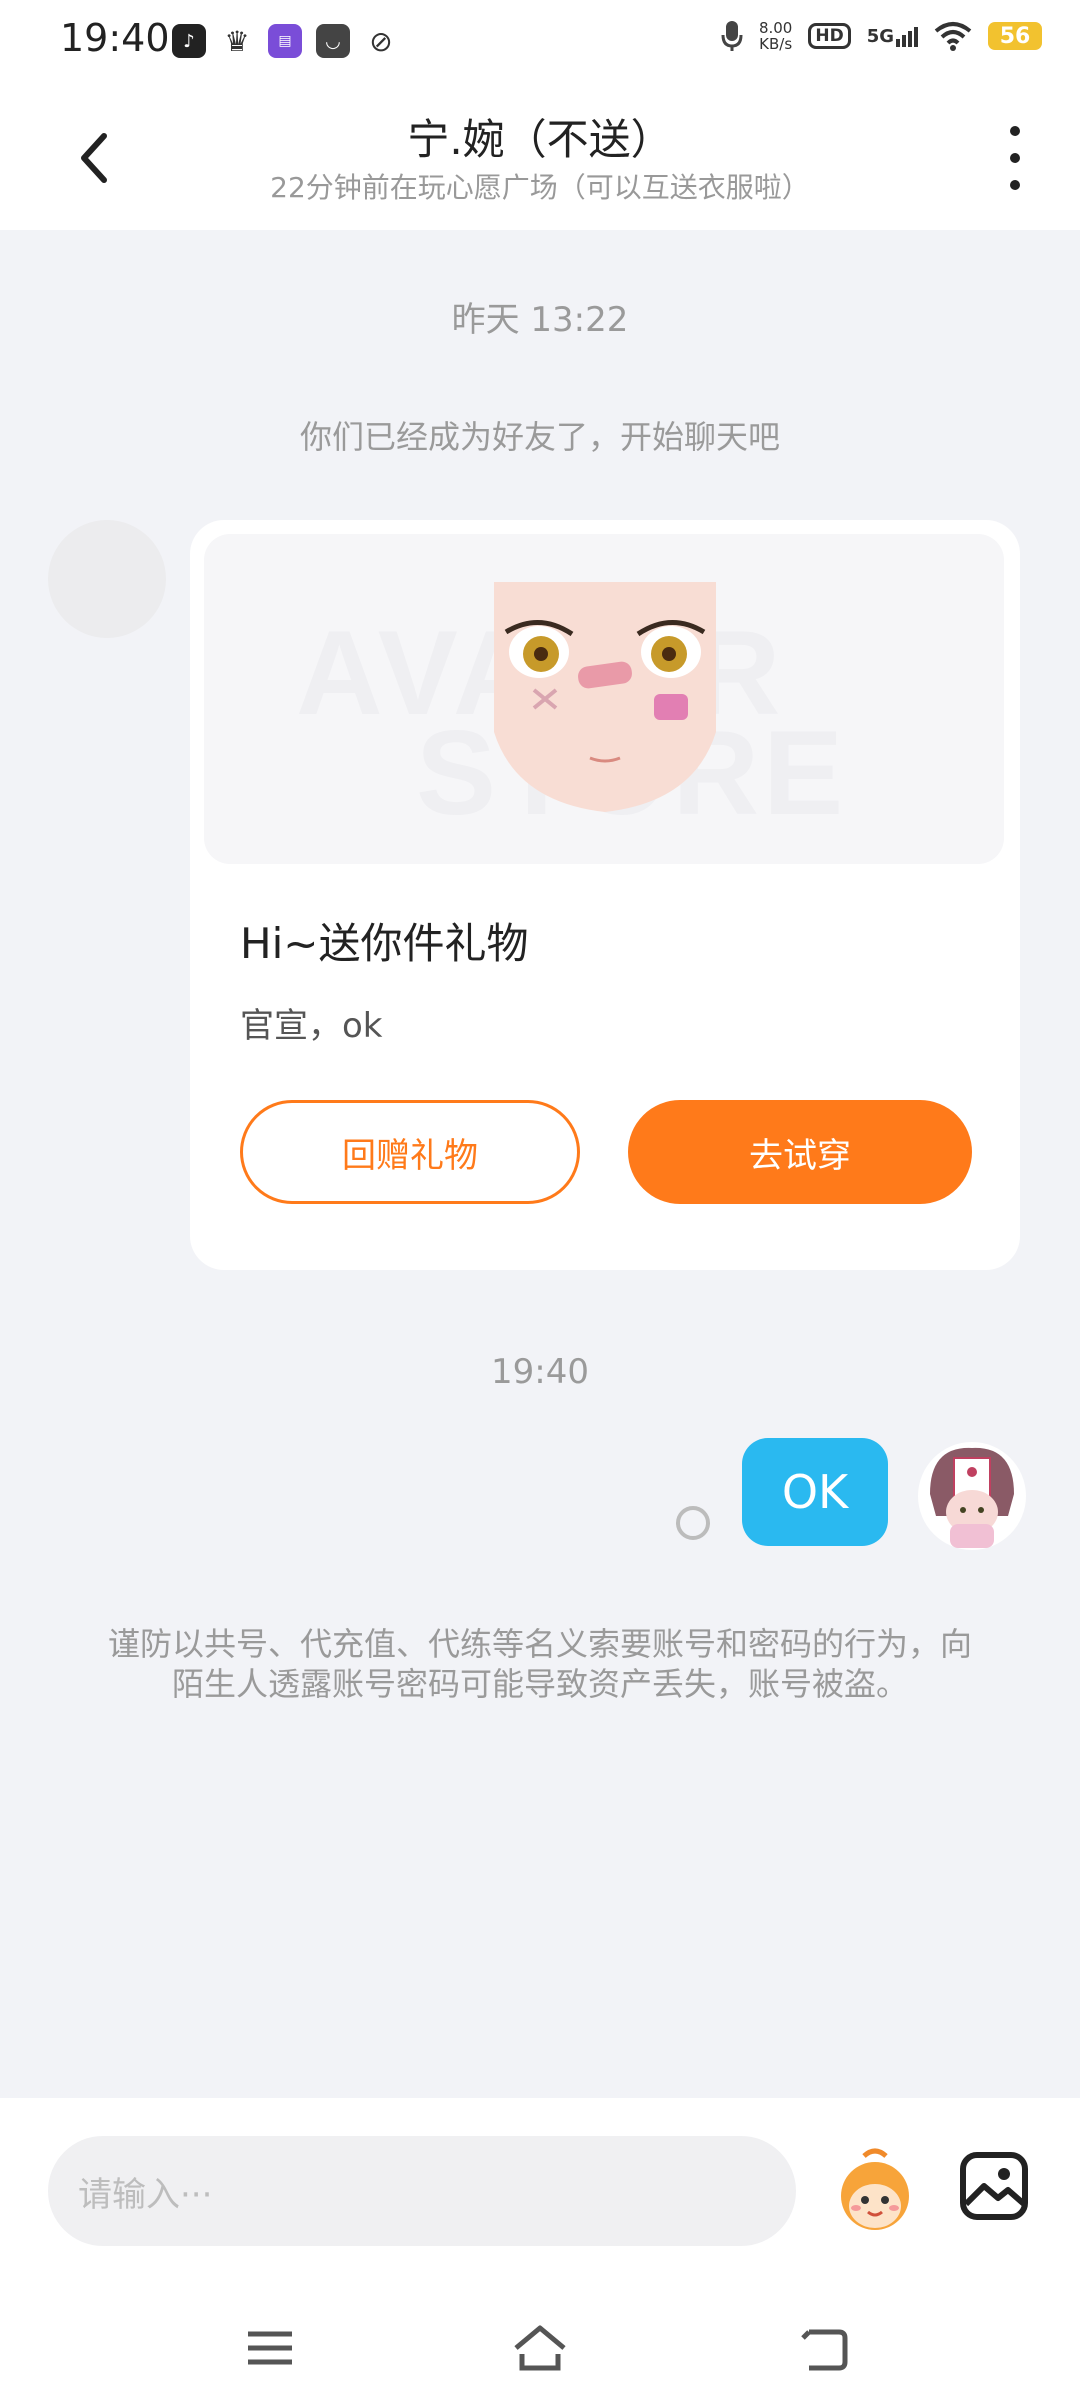 This screenshot has width=1080, height=2408. Describe the element at coordinates (775, 28) in the screenshot. I see `network-speed-value: 8.00` at that location.